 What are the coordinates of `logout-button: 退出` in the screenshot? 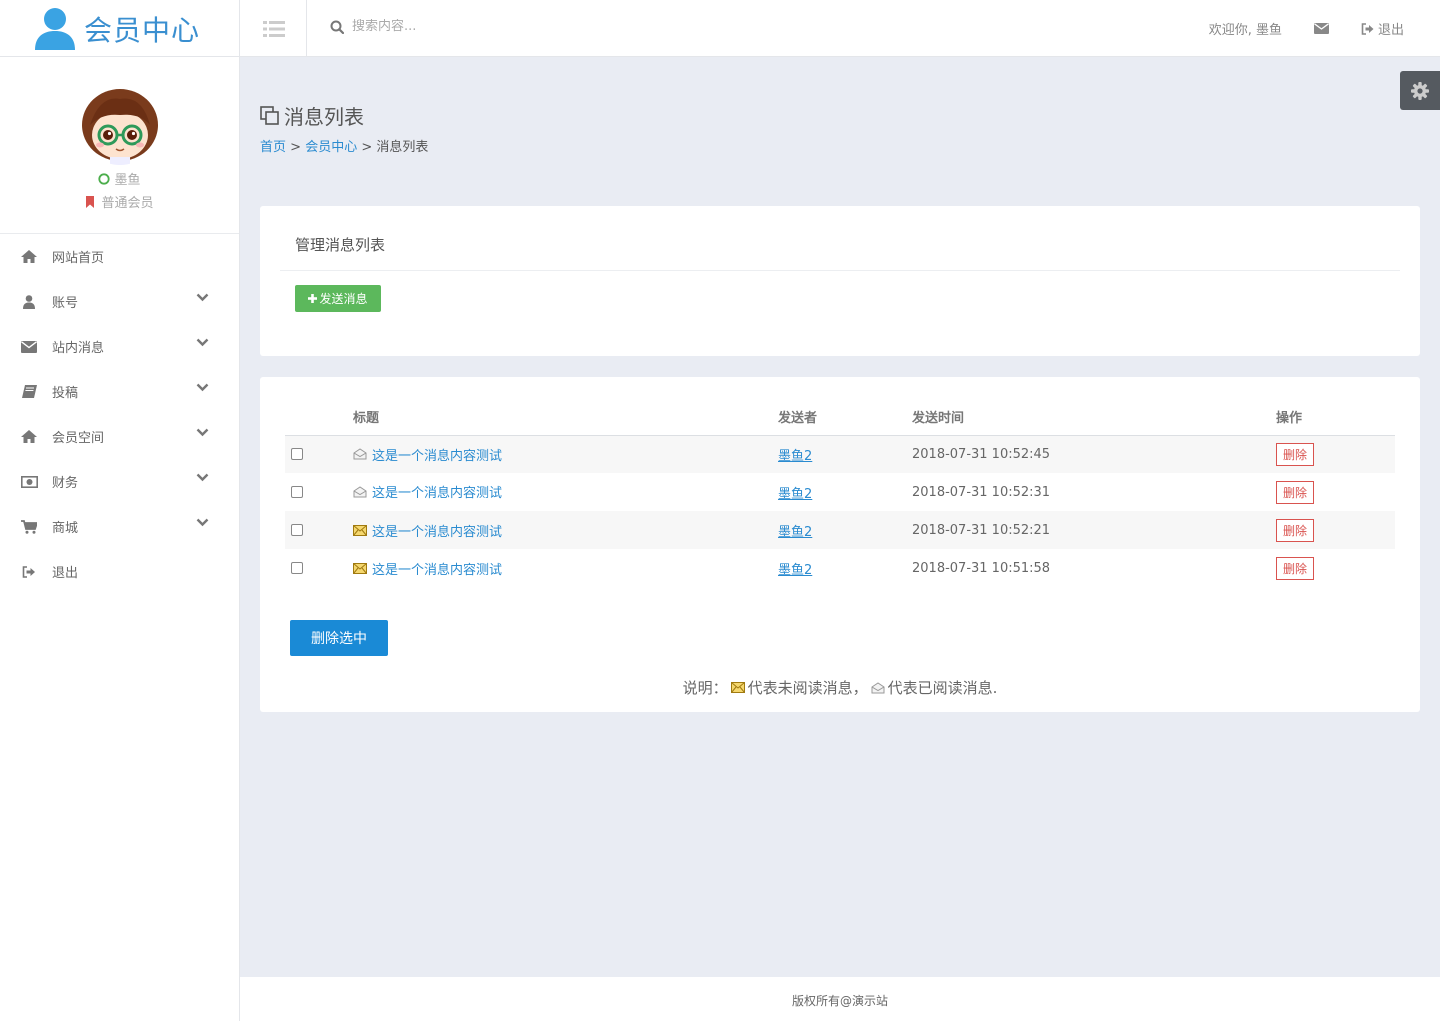 It's located at (1382, 28).